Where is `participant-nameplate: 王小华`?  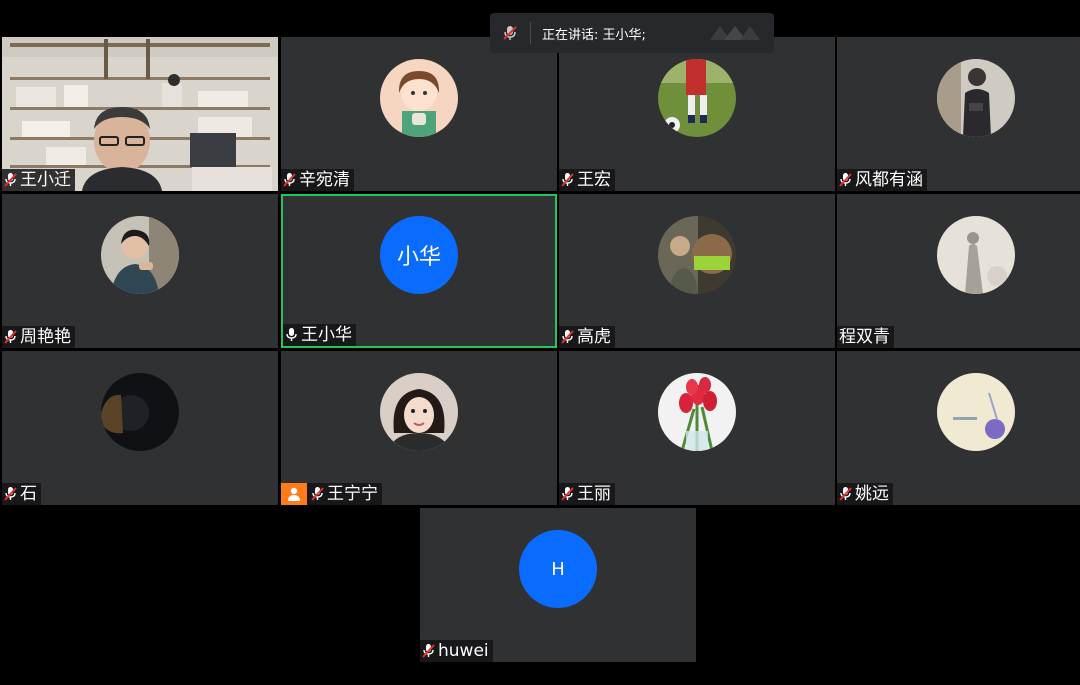 participant-nameplate: 王小华 is located at coordinates (319, 335).